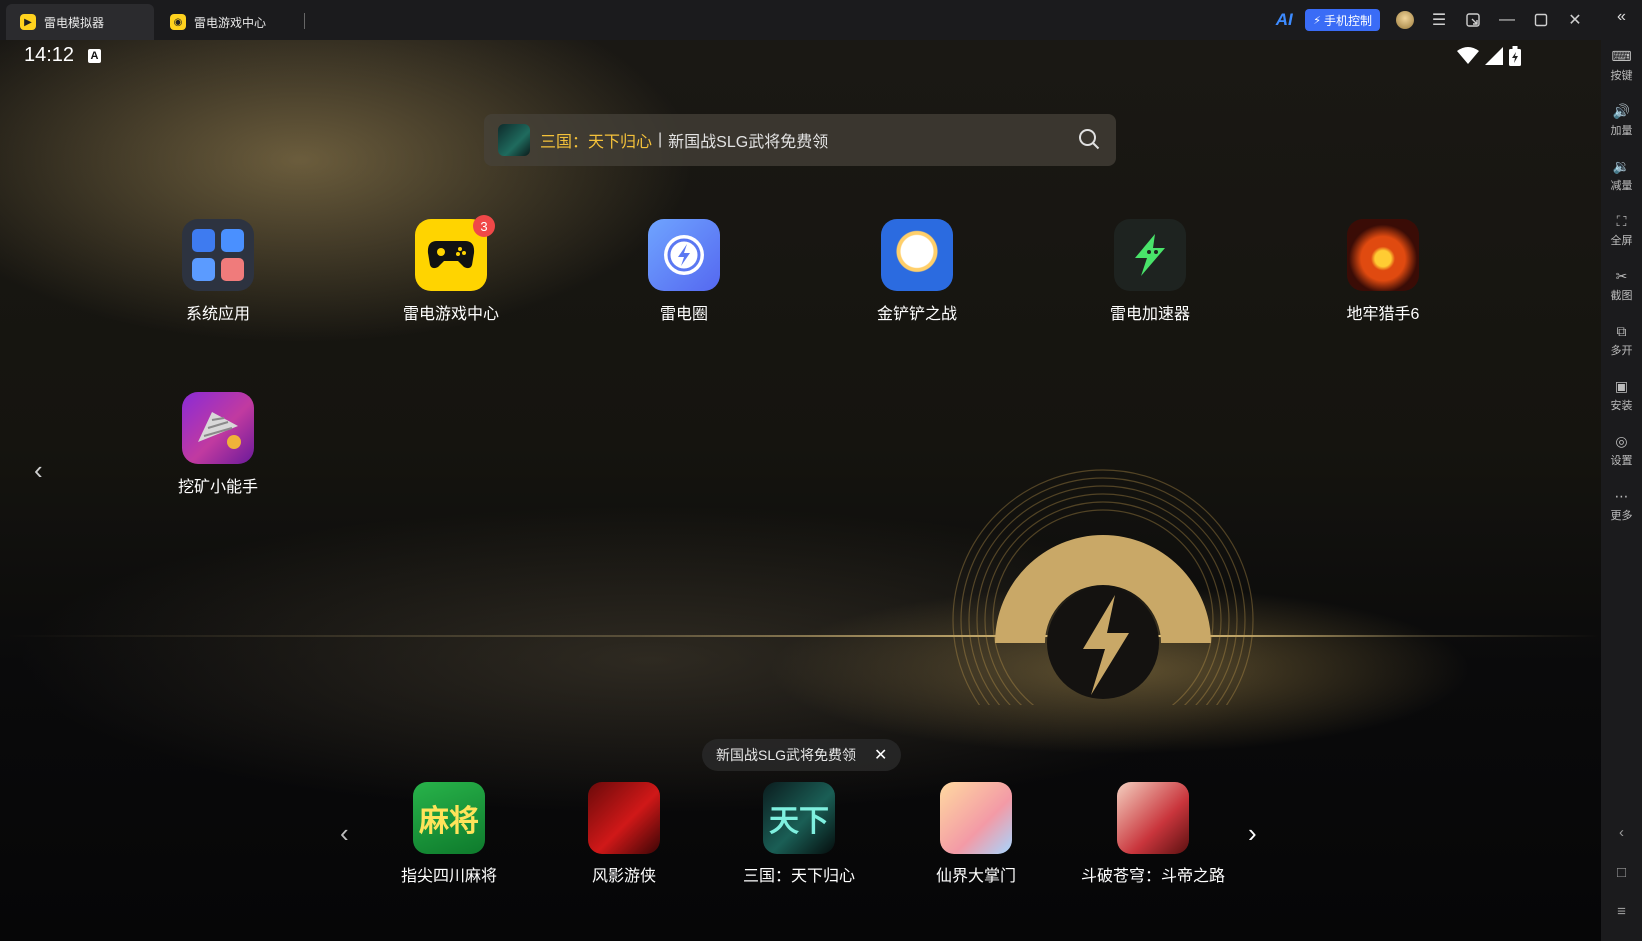 This screenshot has width=1642, height=941. Describe the element at coordinates (217, 487) in the screenshot. I see `app-label: 挖矿小能手` at that location.